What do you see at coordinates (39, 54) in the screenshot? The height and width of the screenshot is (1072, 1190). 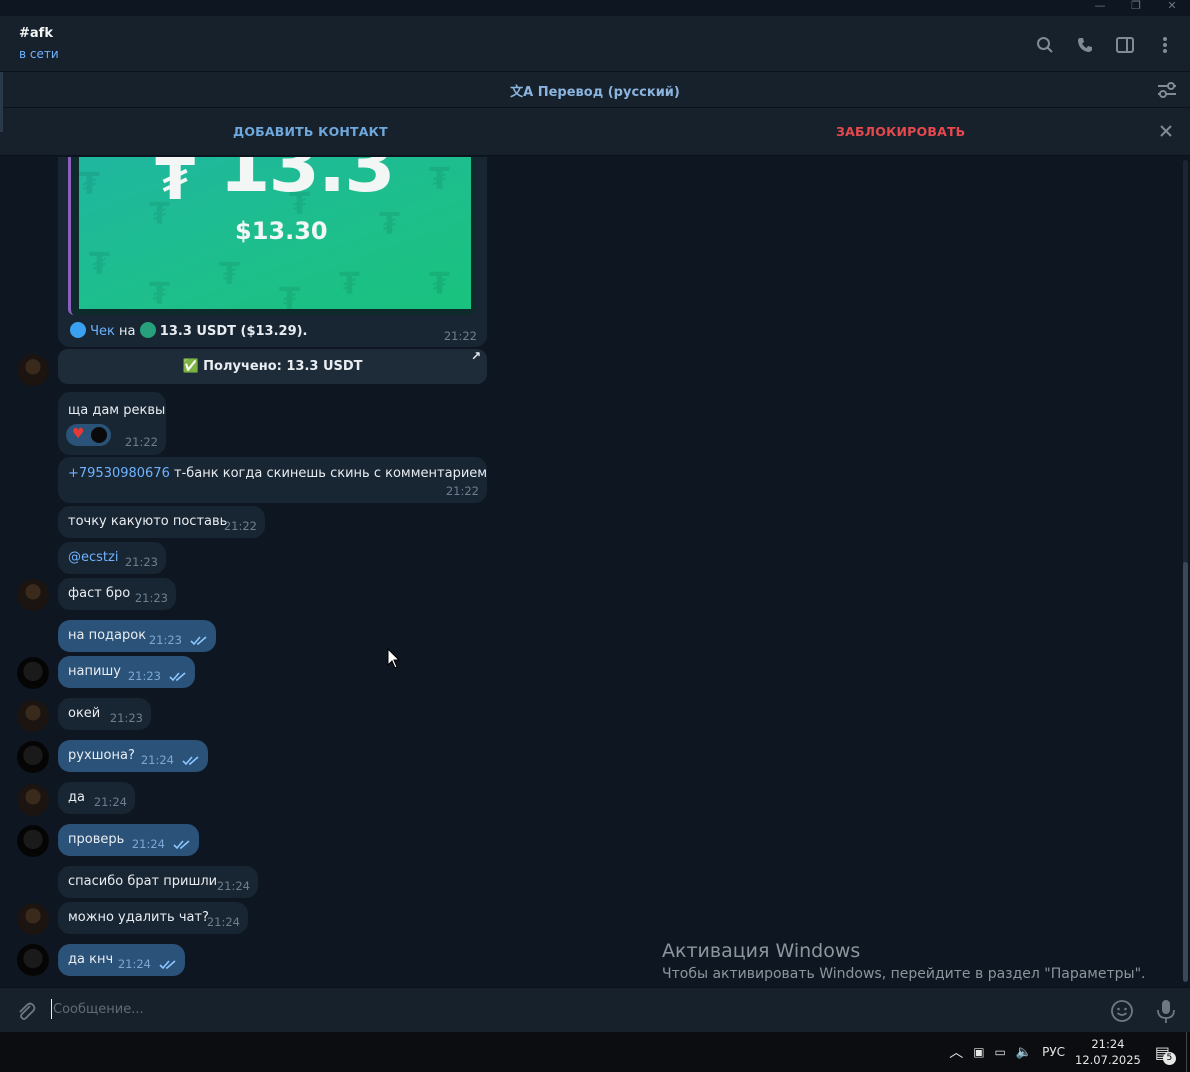 I see `chat-status: в сети` at bounding box center [39, 54].